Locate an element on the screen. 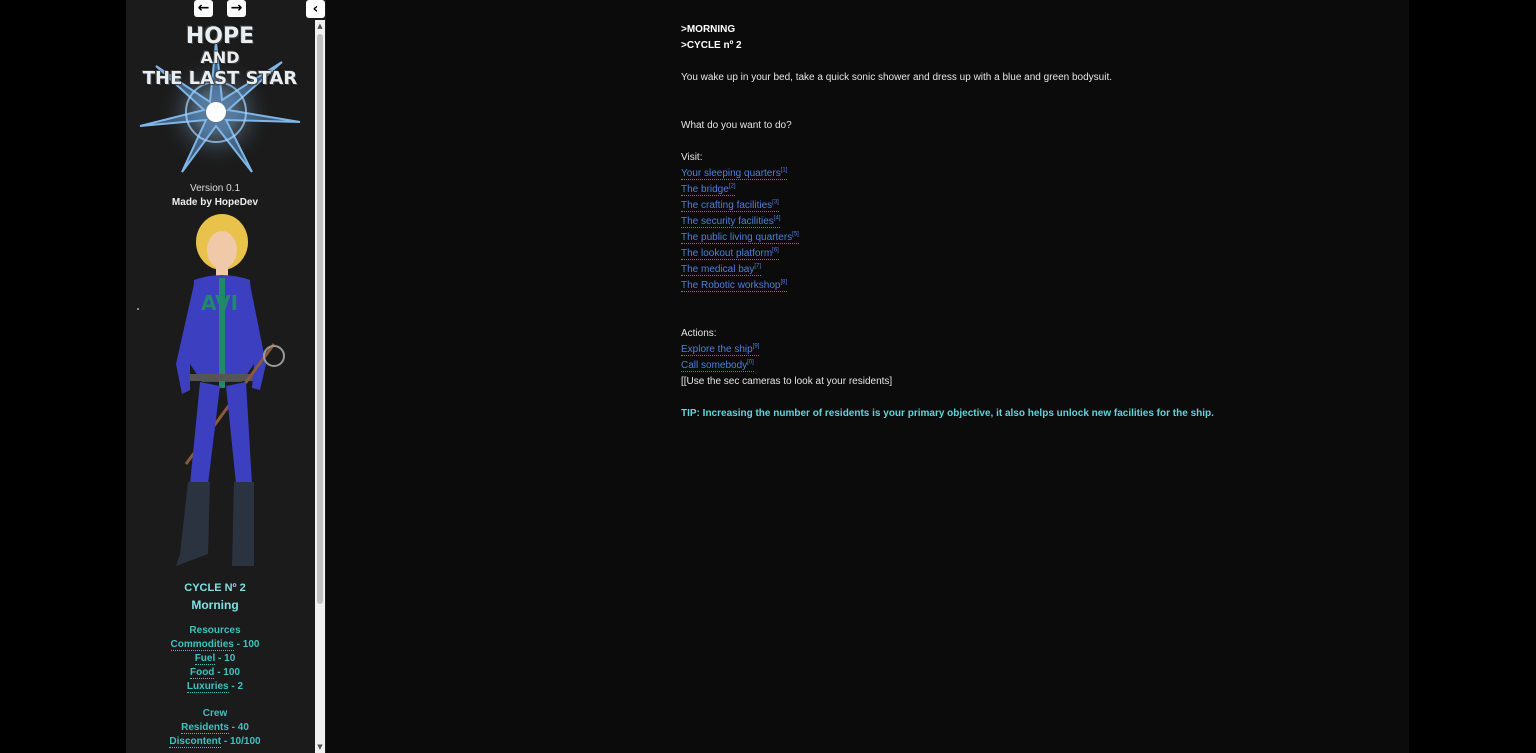 Image resolution: width=1536 pixels, height=753 pixels. hotkey-label: [2] is located at coordinates (732, 187).